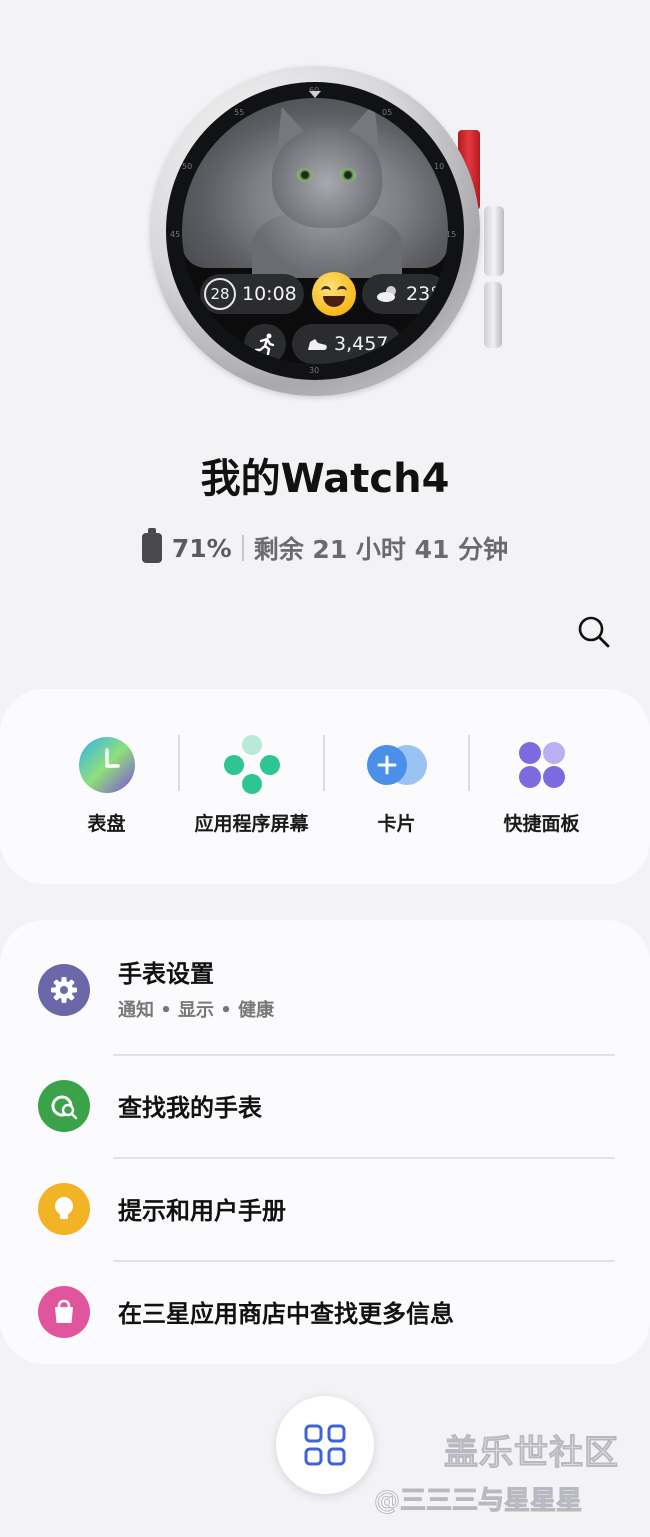 This screenshot has height=1537, width=650. What do you see at coordinates (269, 294) in the screenshot?
I see `time-value: 10:08` at bounding box center [269, 294].